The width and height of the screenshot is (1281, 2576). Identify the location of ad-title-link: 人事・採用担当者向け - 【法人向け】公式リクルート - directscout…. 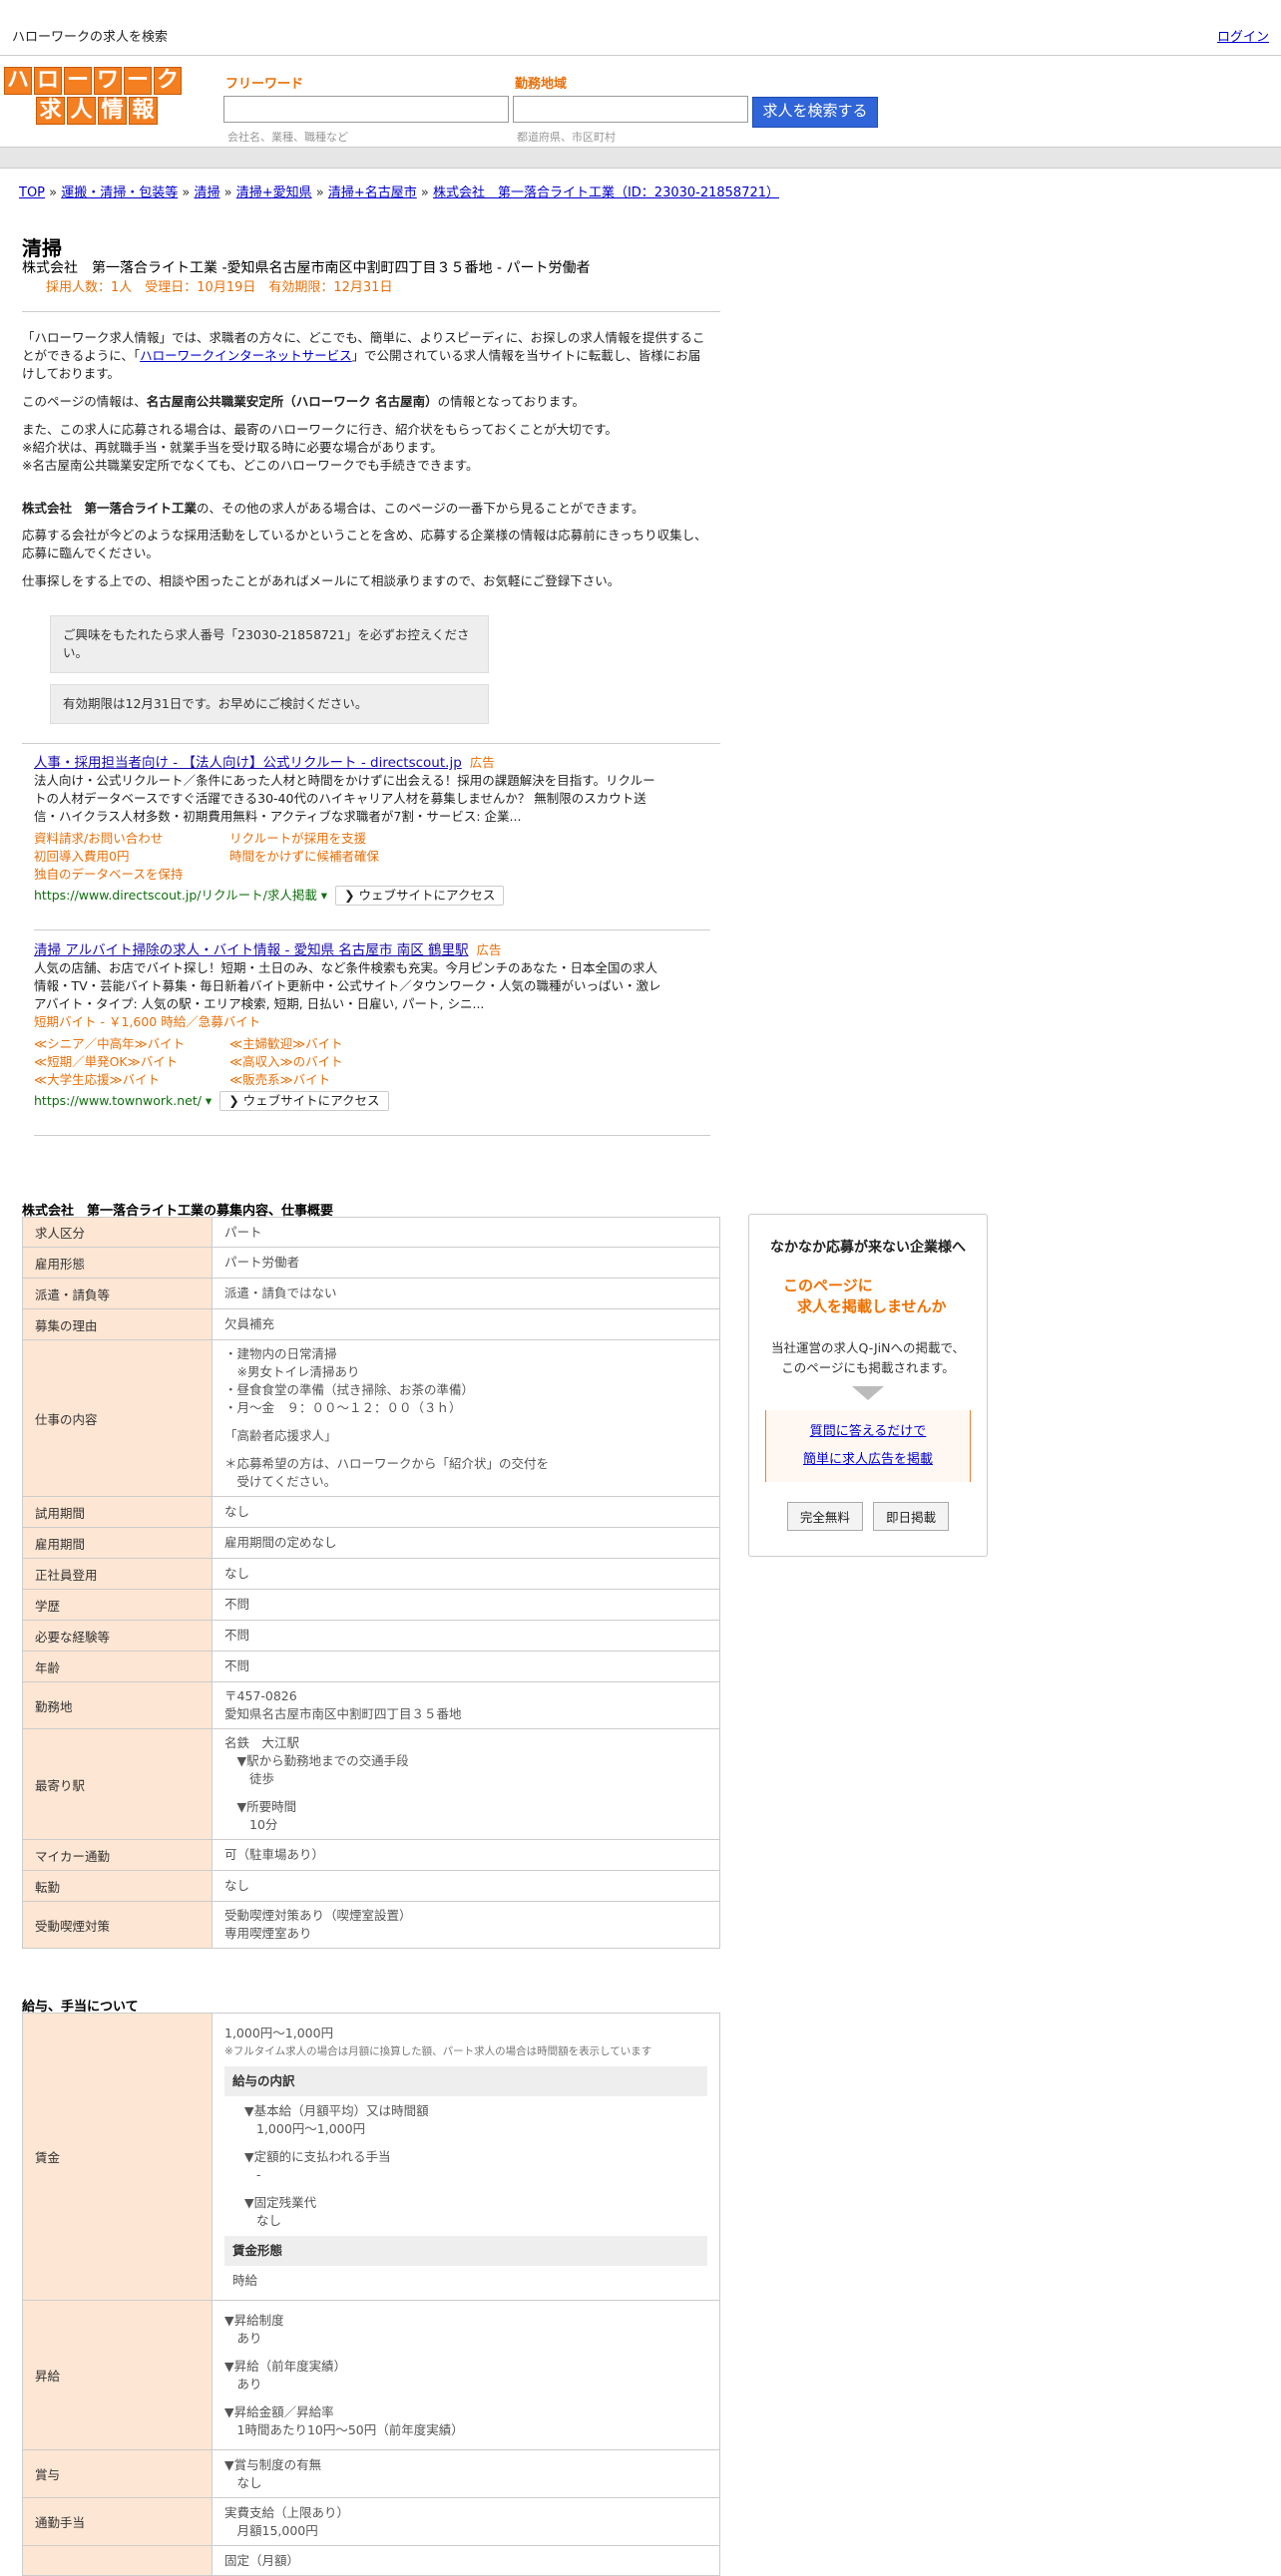
(248, 763).